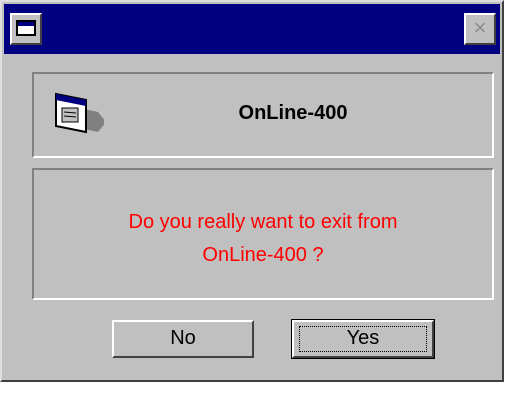  I want to click on focus-rect, so click(363, 339).